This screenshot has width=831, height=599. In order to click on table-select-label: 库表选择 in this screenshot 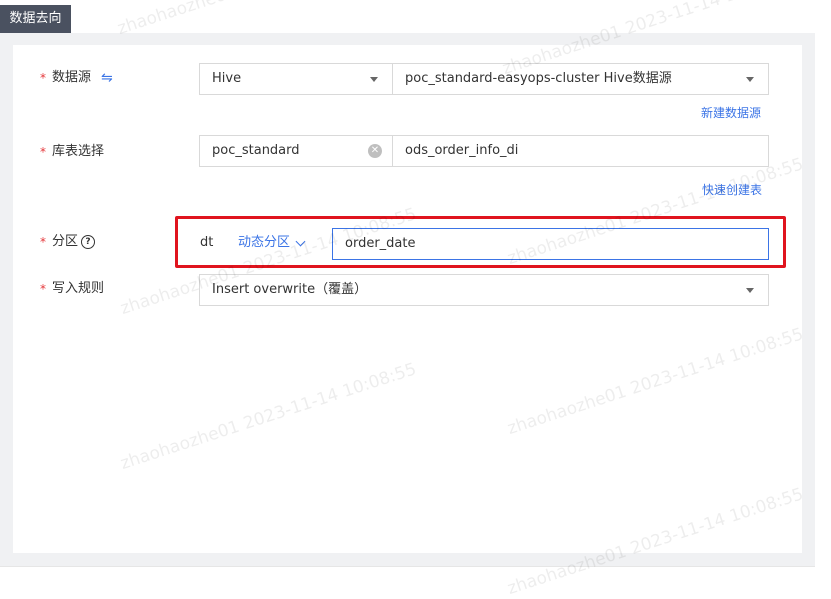, I will do `click(78, 151)`.